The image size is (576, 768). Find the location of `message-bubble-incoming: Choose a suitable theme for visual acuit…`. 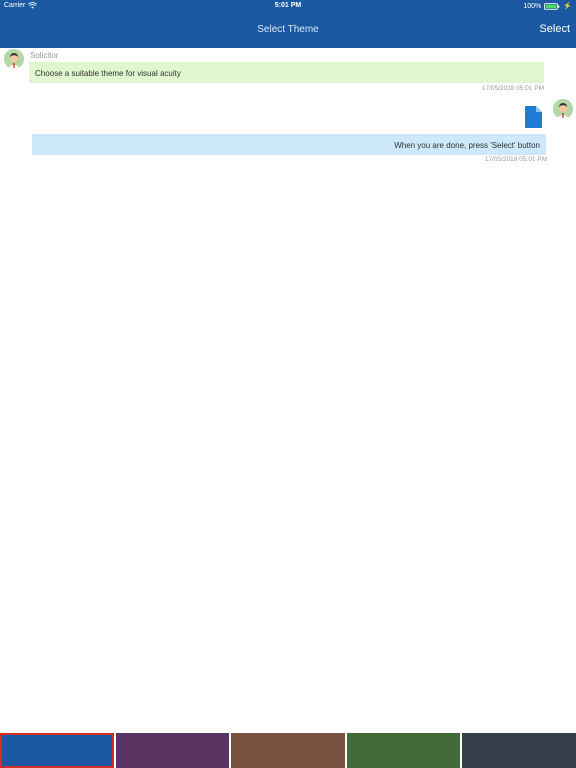

message-bubble-incoming: Choose a suitable theme for visual acuit… is located at coordinates (286, 72).